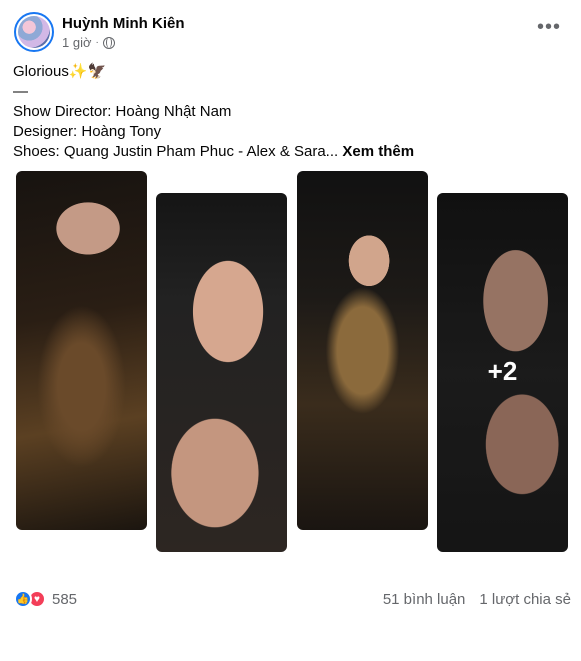 This screenshot has height=661, width=581. Describe the element at coordinates (424, 599) in the screenshot. I see `comment-count: 51 bình luận` at that location.